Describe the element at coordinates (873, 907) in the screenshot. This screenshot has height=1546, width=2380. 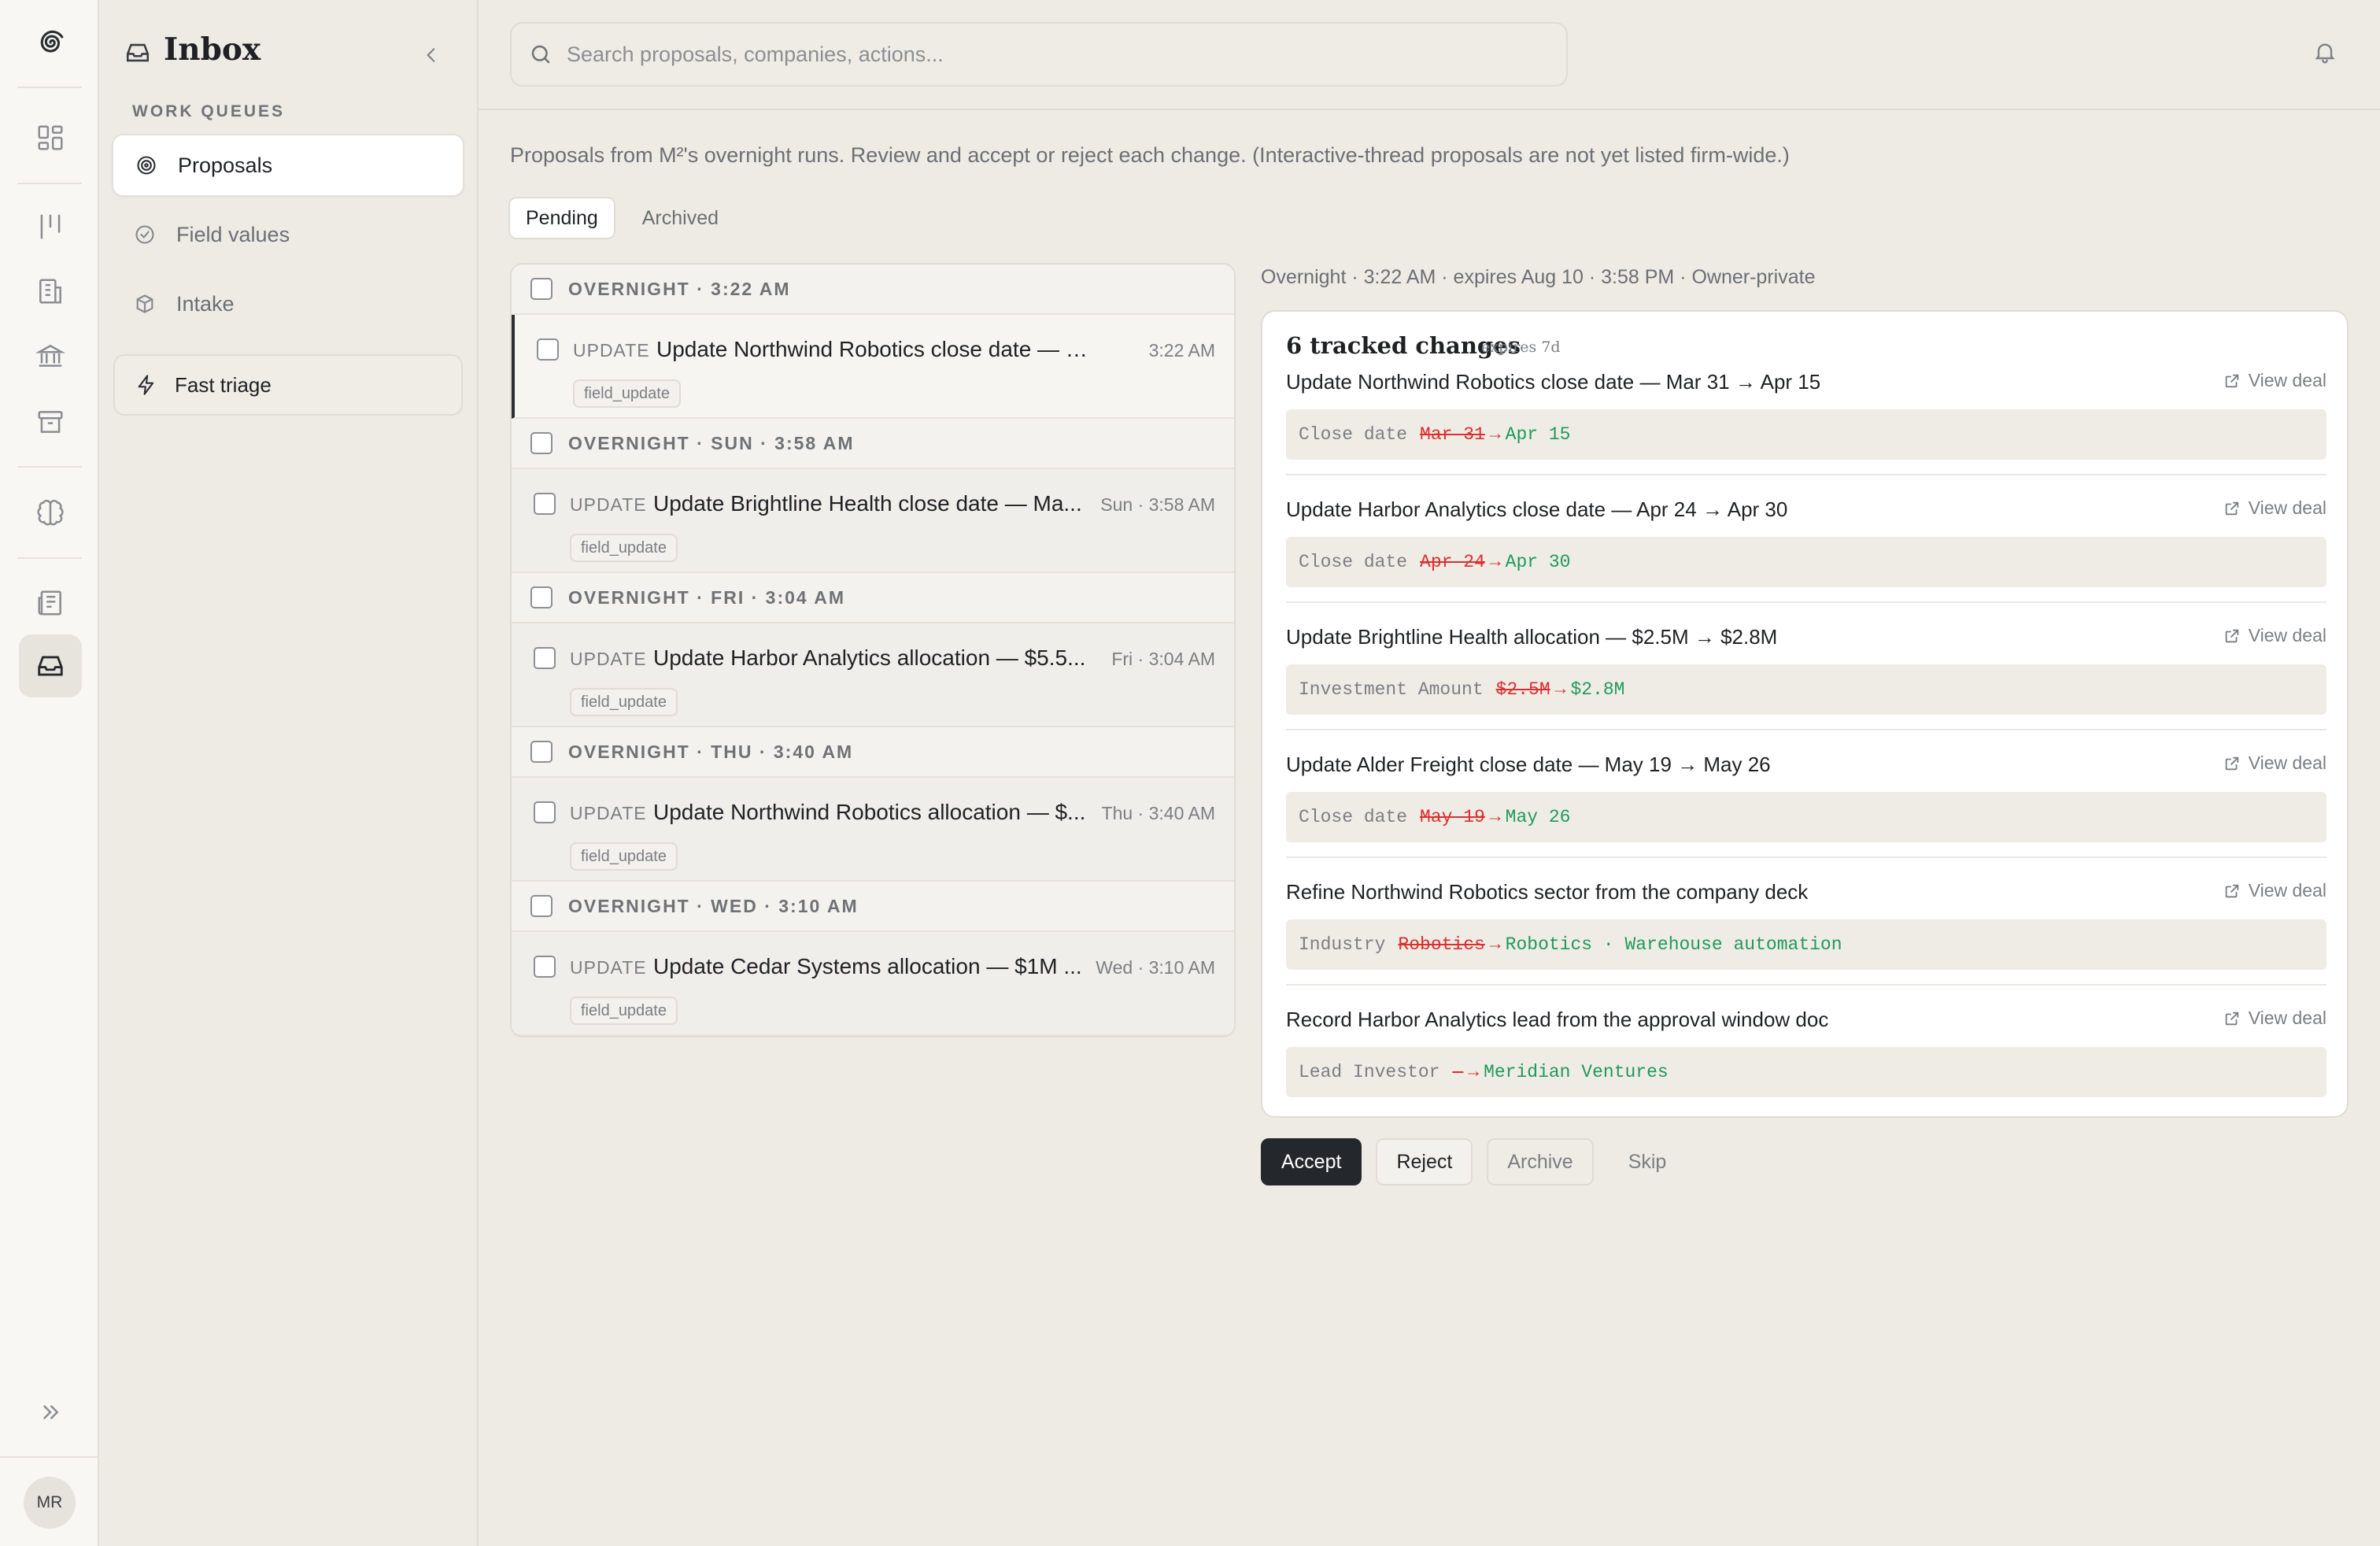
I see `group-header: OVERNIGHT · WED · 3:10 AM` at that location.